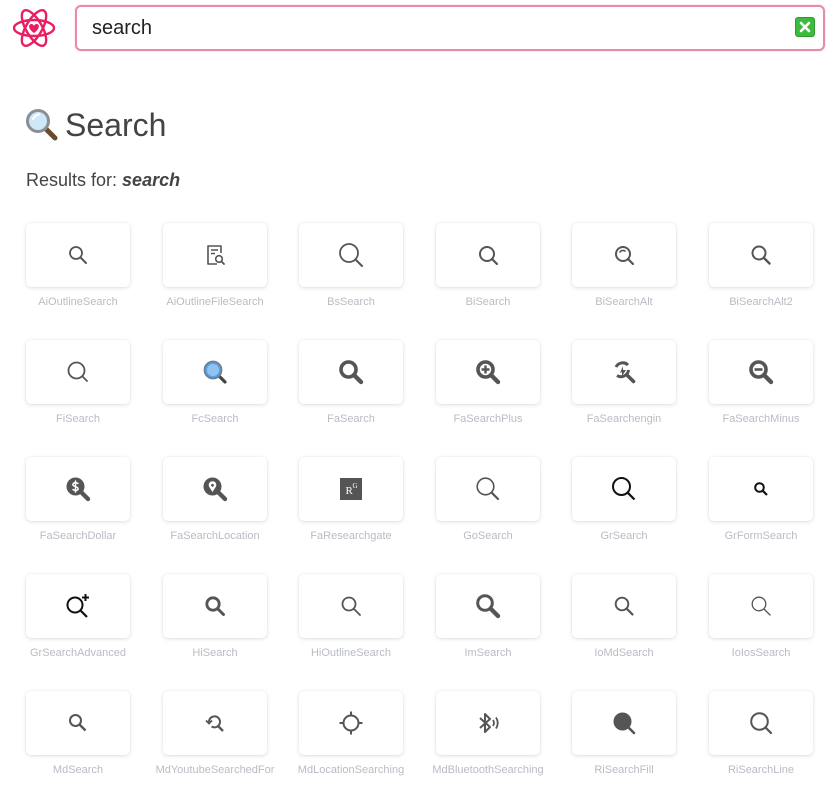 Image resolution: width=840 pixels, height=785 pixels. I want to click on search-box, so click(450, 28).